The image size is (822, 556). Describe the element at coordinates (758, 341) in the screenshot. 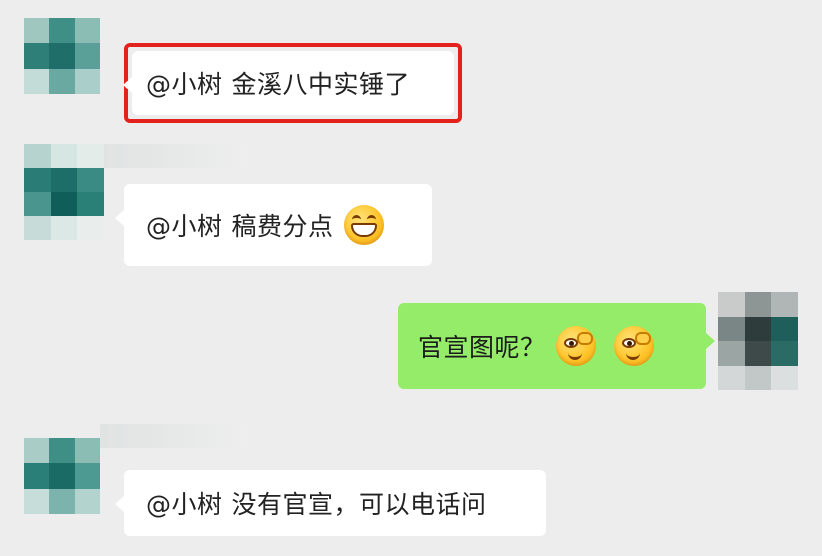

I see `self-avatar` at that location.